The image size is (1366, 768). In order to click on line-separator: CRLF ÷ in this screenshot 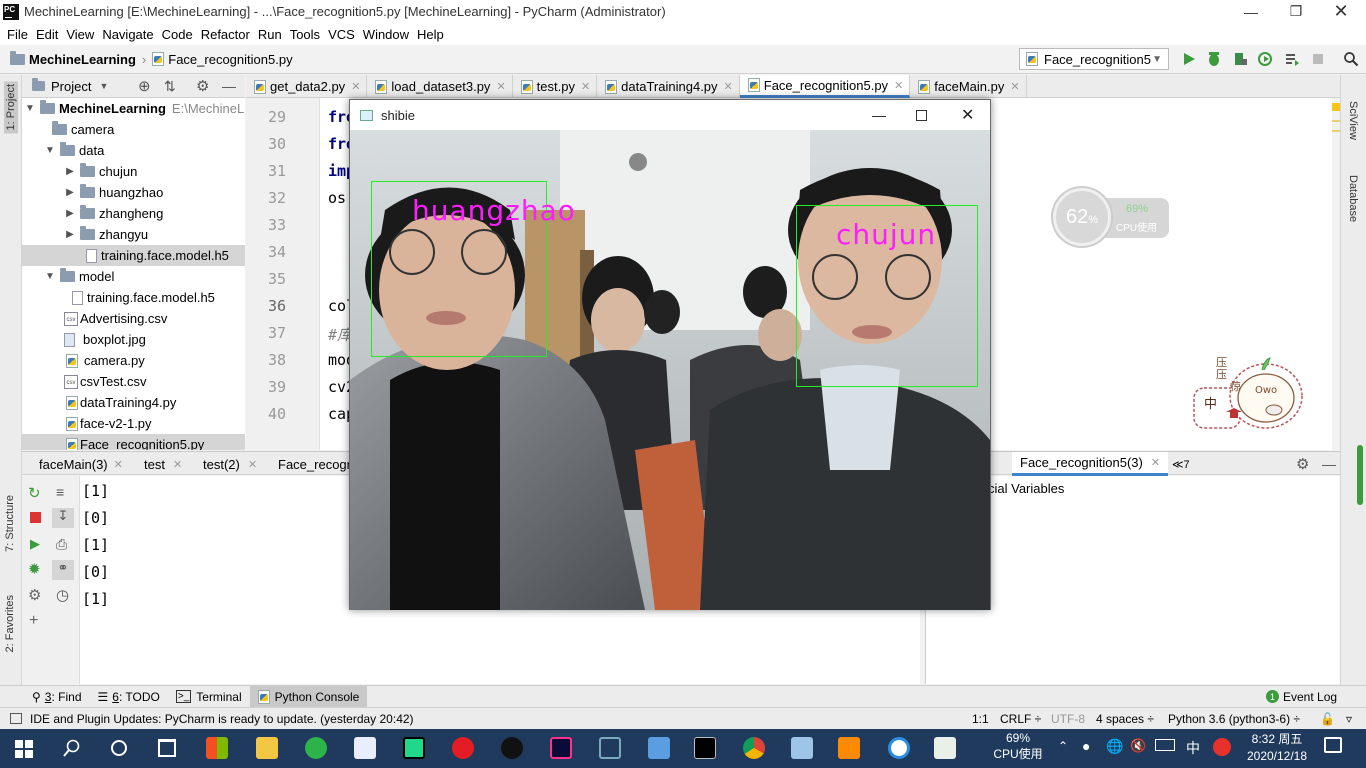, I will do `click(1020, 719)`.